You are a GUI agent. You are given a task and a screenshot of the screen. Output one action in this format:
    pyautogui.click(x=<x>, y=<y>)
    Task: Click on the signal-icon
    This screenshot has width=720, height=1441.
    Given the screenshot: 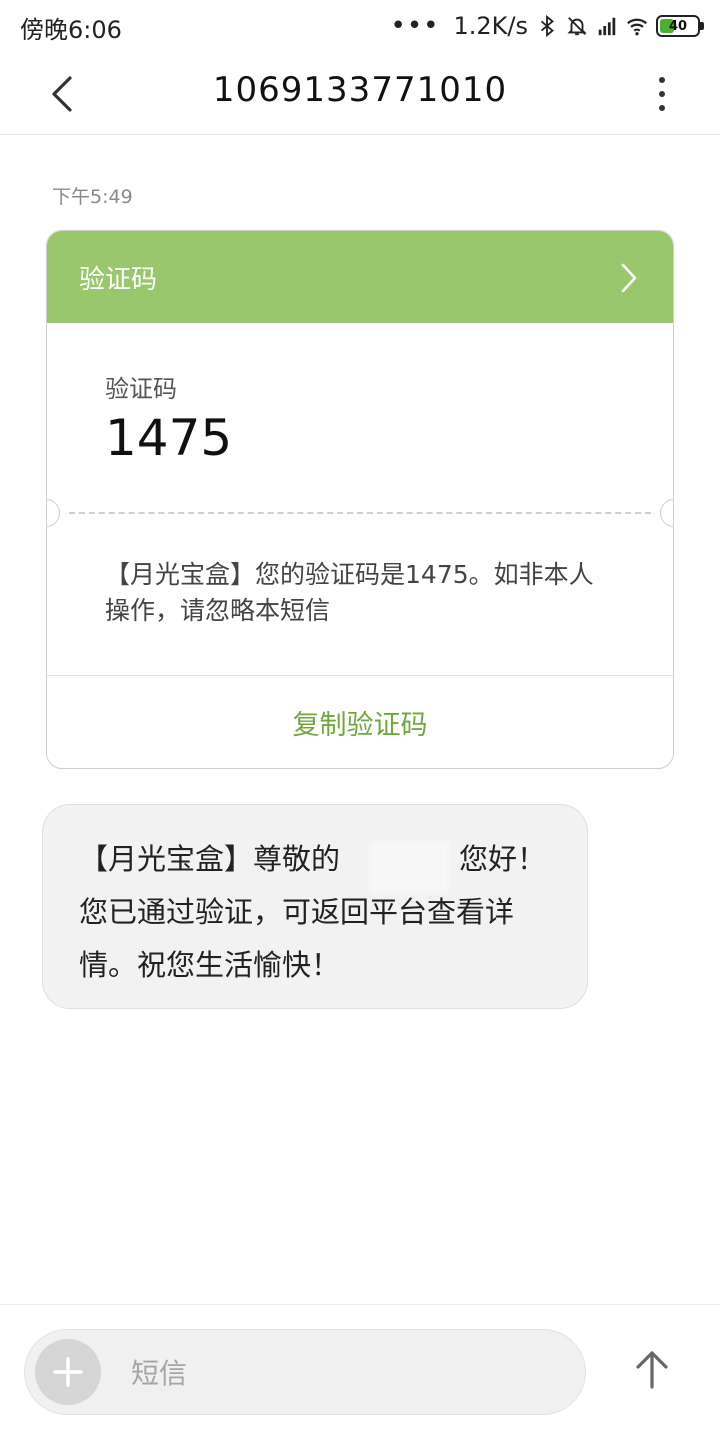 What is the action you would take?
    pyautogui.click(x=607, y=26)
    